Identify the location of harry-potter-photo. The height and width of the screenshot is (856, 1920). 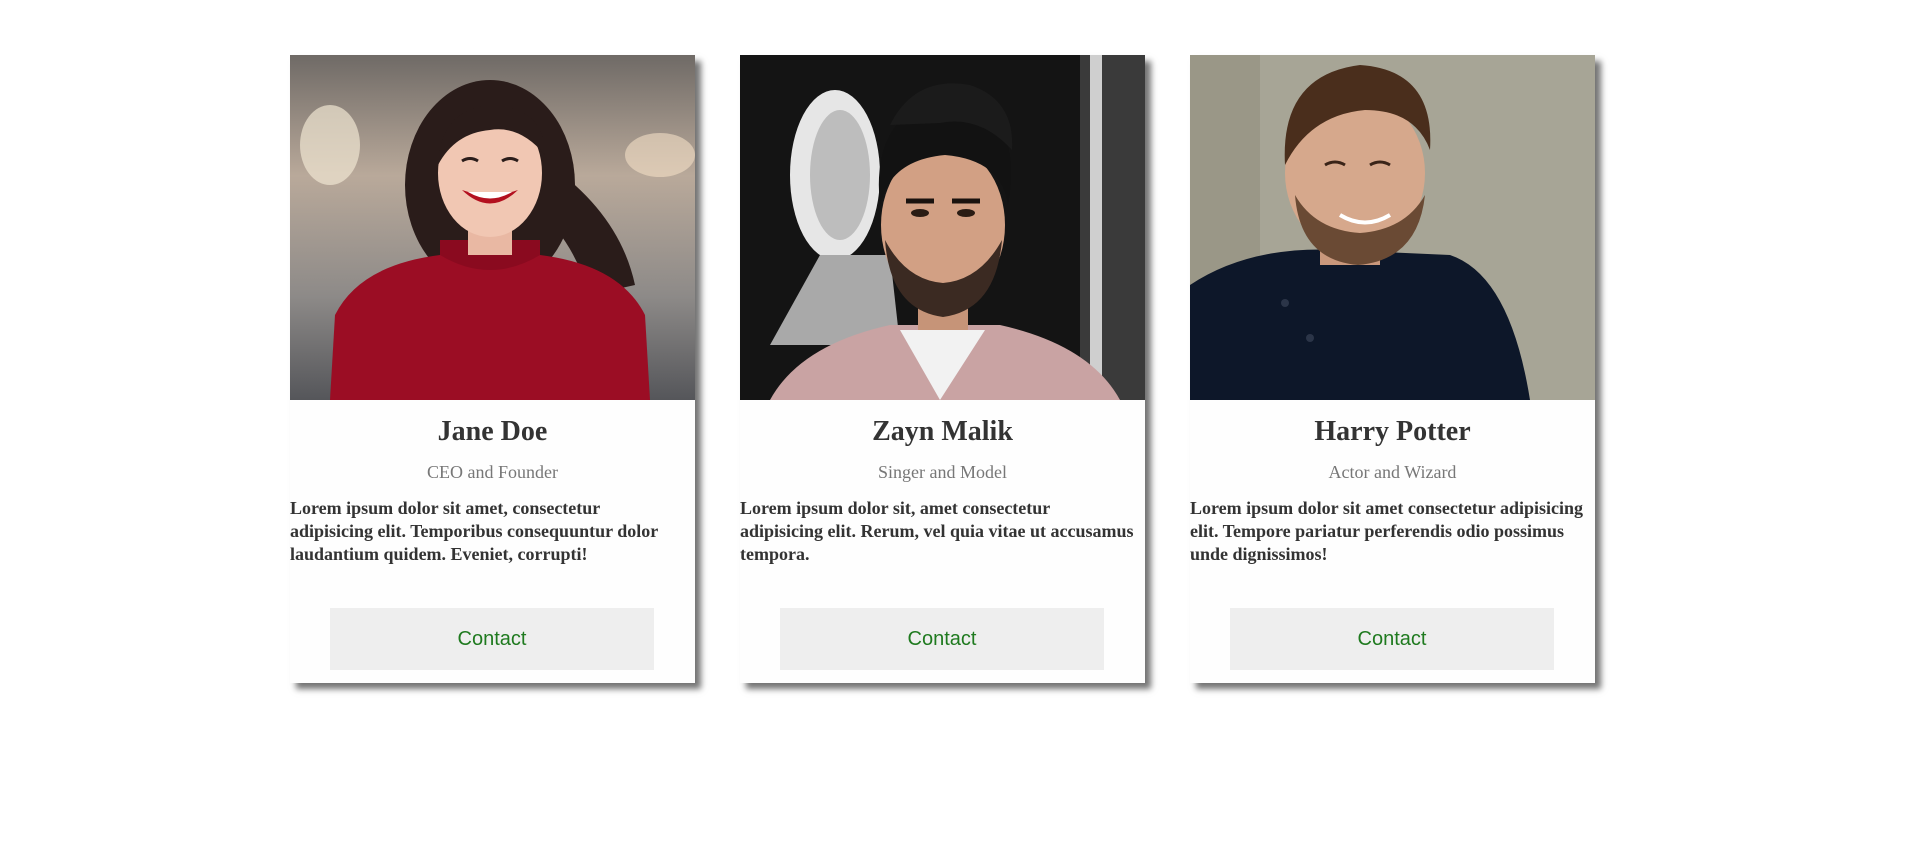
(1392, 227).